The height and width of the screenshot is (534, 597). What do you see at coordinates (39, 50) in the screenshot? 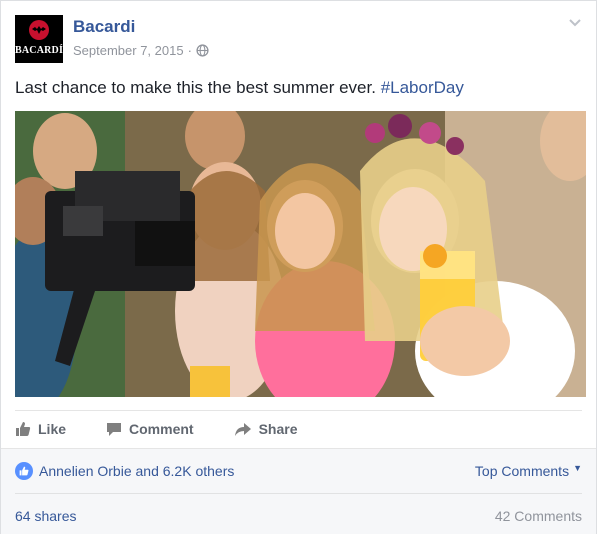
I see `logo-wordmark: BACARDÍ` at bounding box center [39, 50].